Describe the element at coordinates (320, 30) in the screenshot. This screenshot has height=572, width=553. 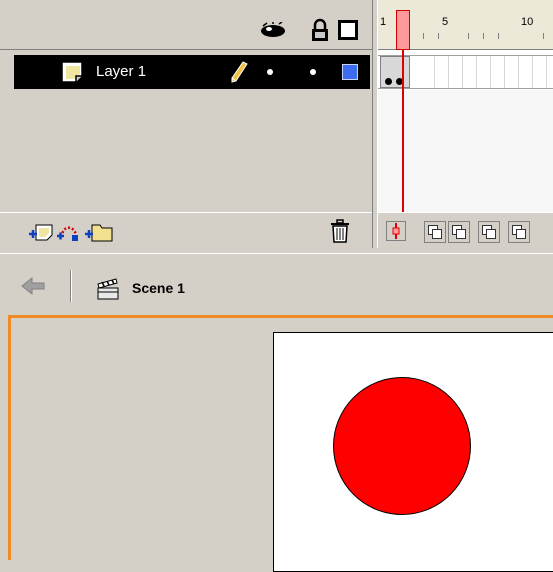
I see `lock-icon` at that location.